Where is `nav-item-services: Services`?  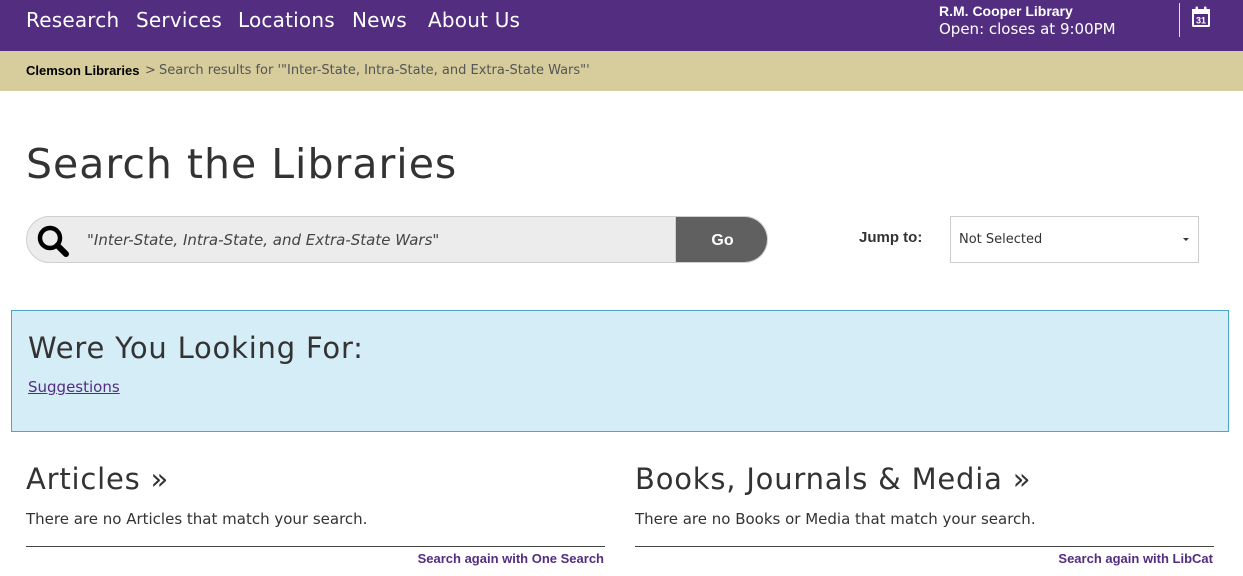 nav-item-services: Services is located at coordinates (179, 20).